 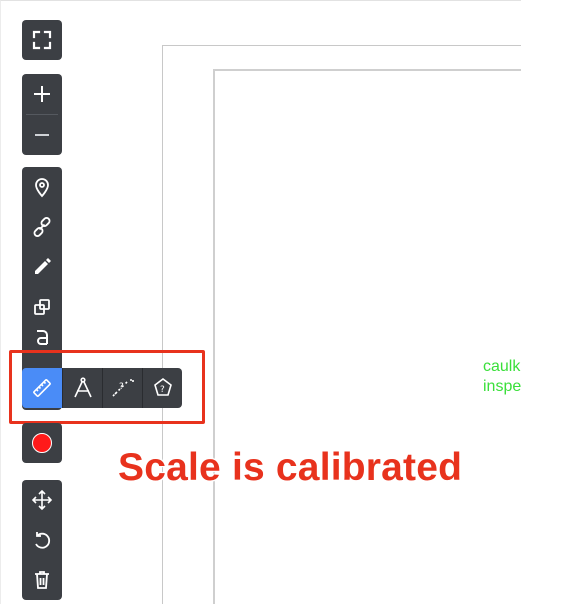 I want to click on text-icon, so click(x=42, y=337).